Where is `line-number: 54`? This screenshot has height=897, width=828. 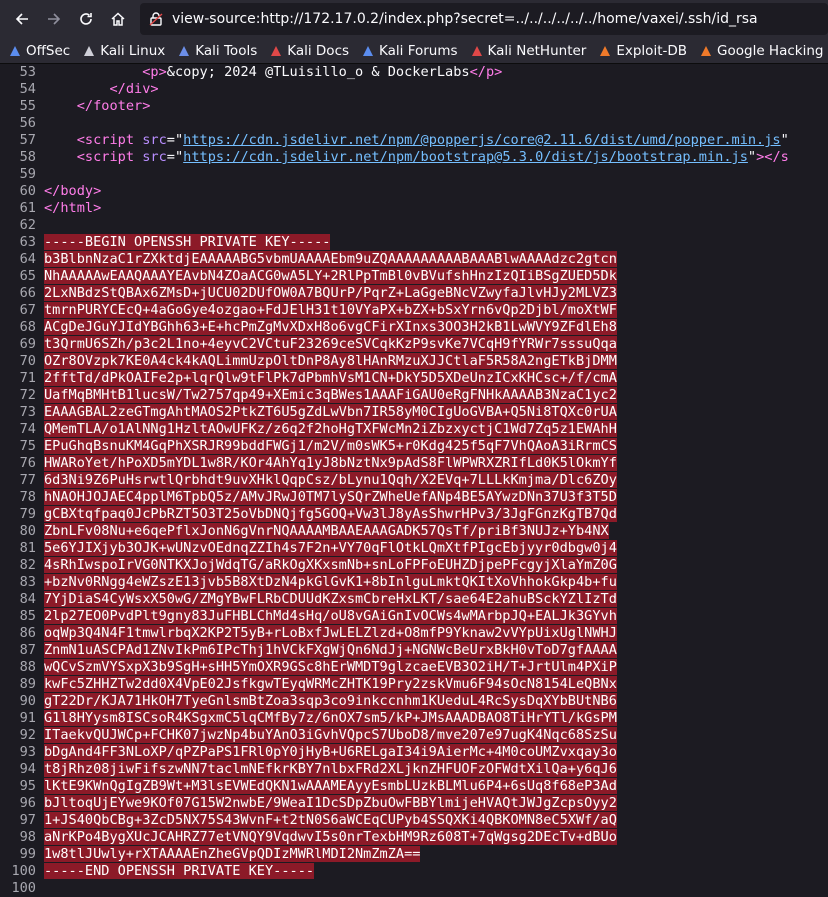 line-number: 54 is located at coordinates (27, 89).